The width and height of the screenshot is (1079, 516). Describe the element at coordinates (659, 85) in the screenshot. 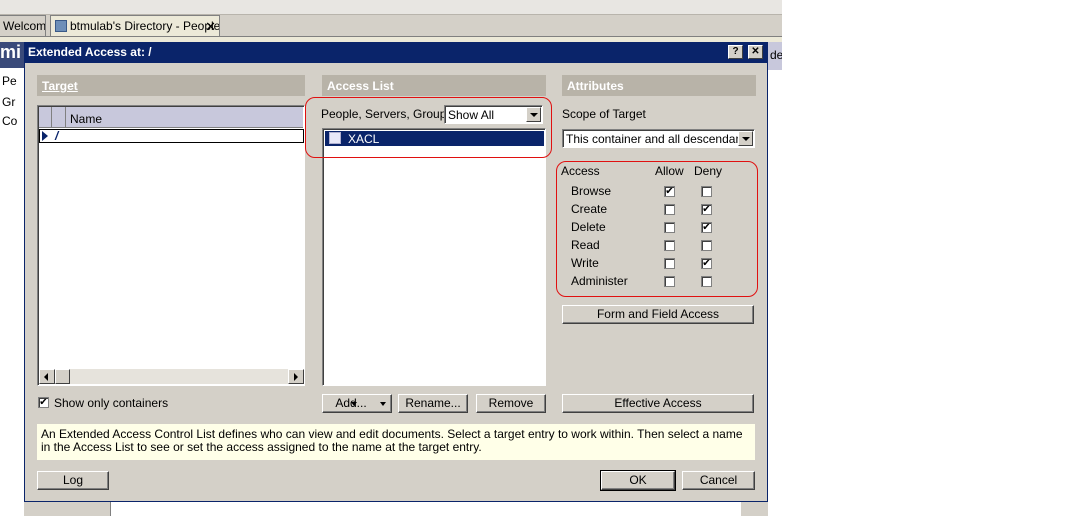

I see `attributes-section-header: Attributes` at that location.